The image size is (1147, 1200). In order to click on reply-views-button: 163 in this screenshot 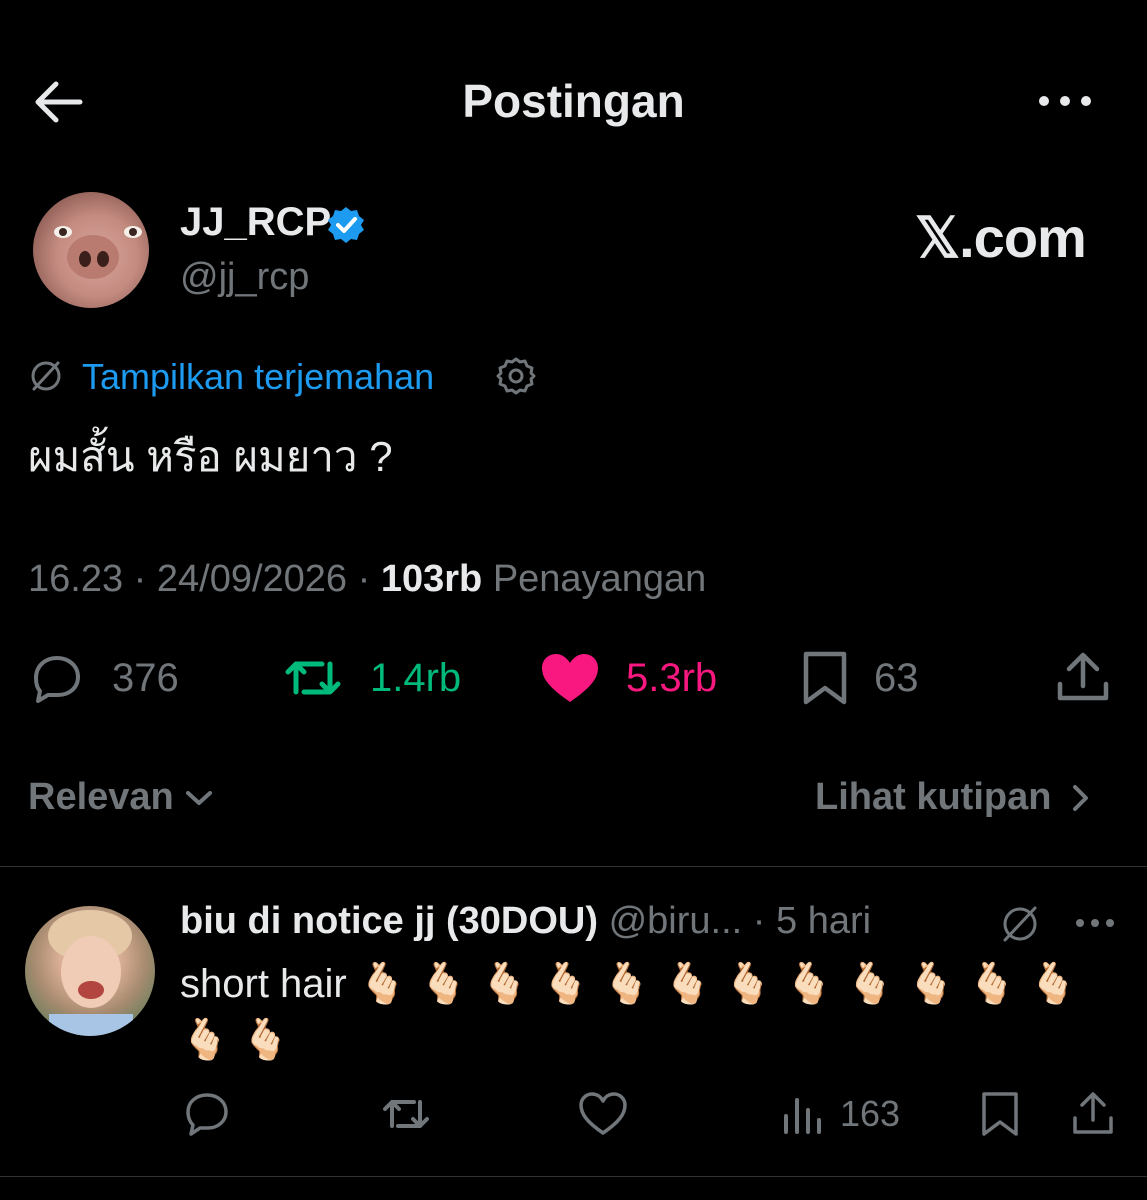, I will do `click(840, 1114)`.